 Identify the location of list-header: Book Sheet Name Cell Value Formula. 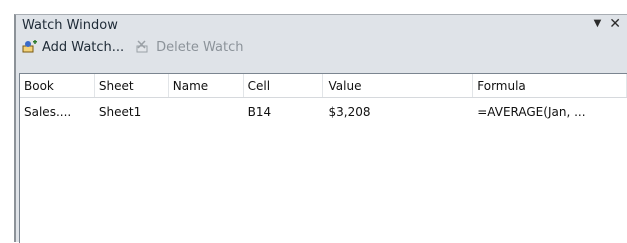
(323, 86).